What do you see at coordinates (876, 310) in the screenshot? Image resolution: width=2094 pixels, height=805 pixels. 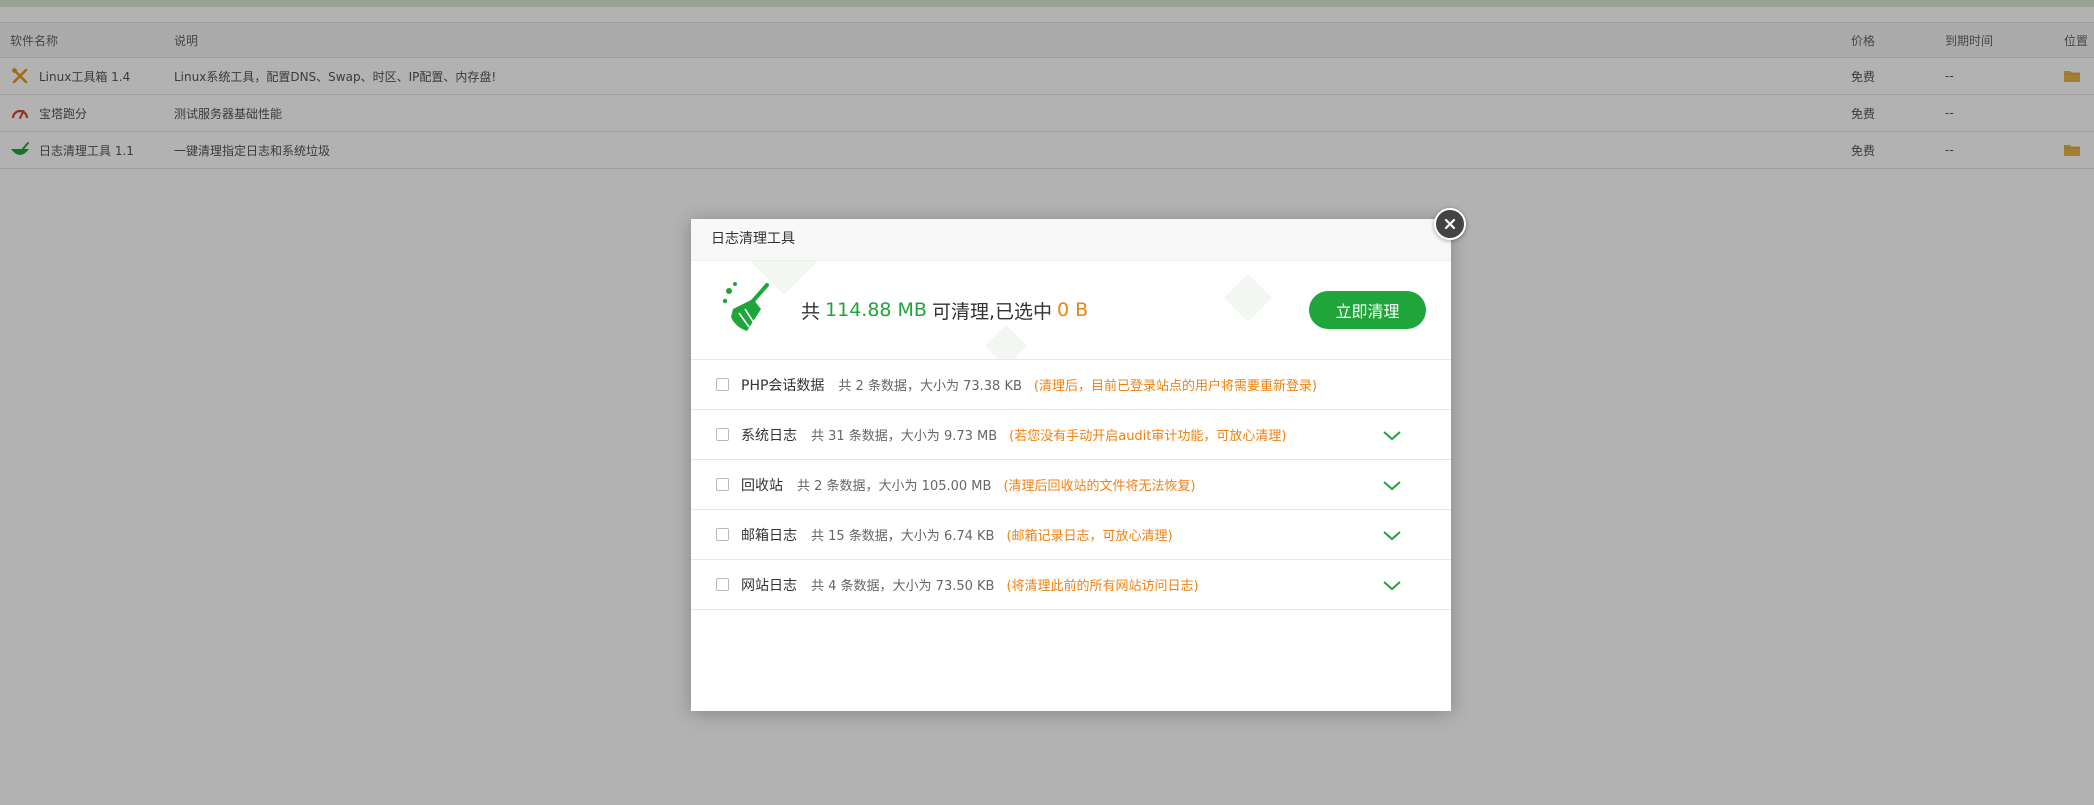 I see `total-size: 114.88 MB` at bounding box center [876, 310].